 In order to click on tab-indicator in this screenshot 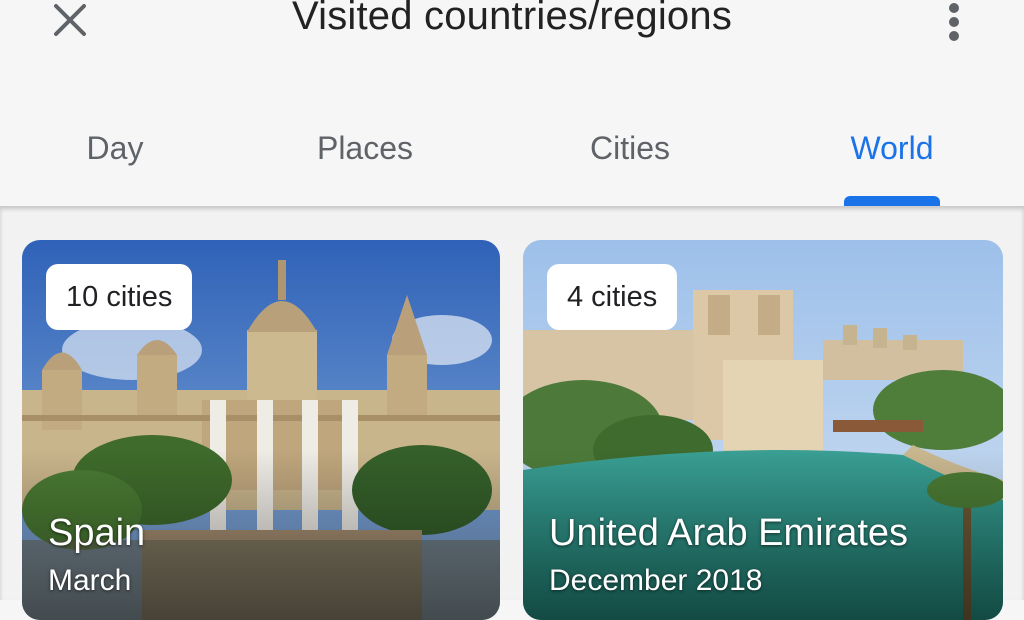, I will do `click(892, 201)`.